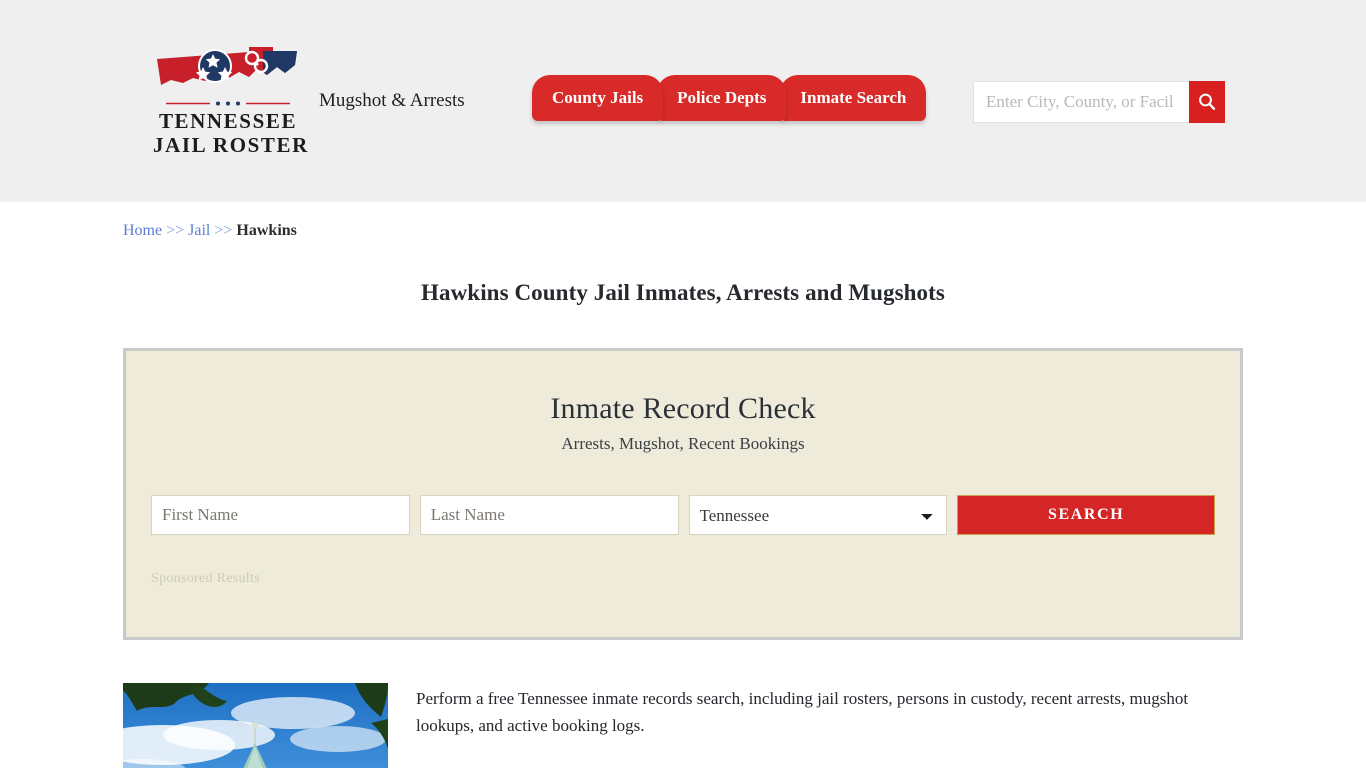  I want to click on site-tagline: Mugshot & Arrests, so click(392, 100).